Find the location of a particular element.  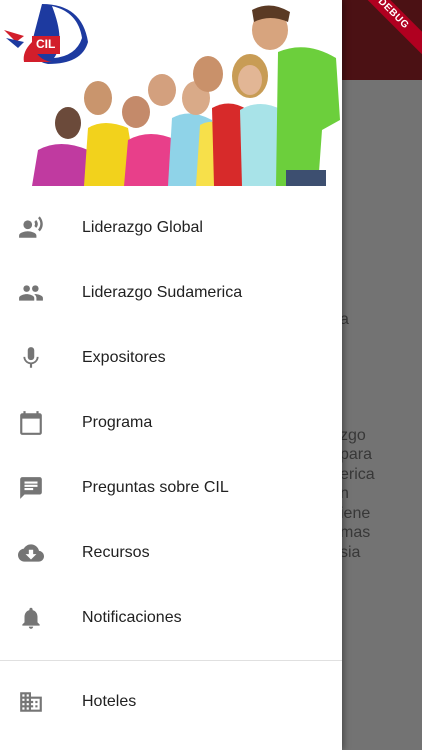

menu-item-liderazgo-sudamerica: Liderazgo Sudamerica is located at coordinates (171, 292).